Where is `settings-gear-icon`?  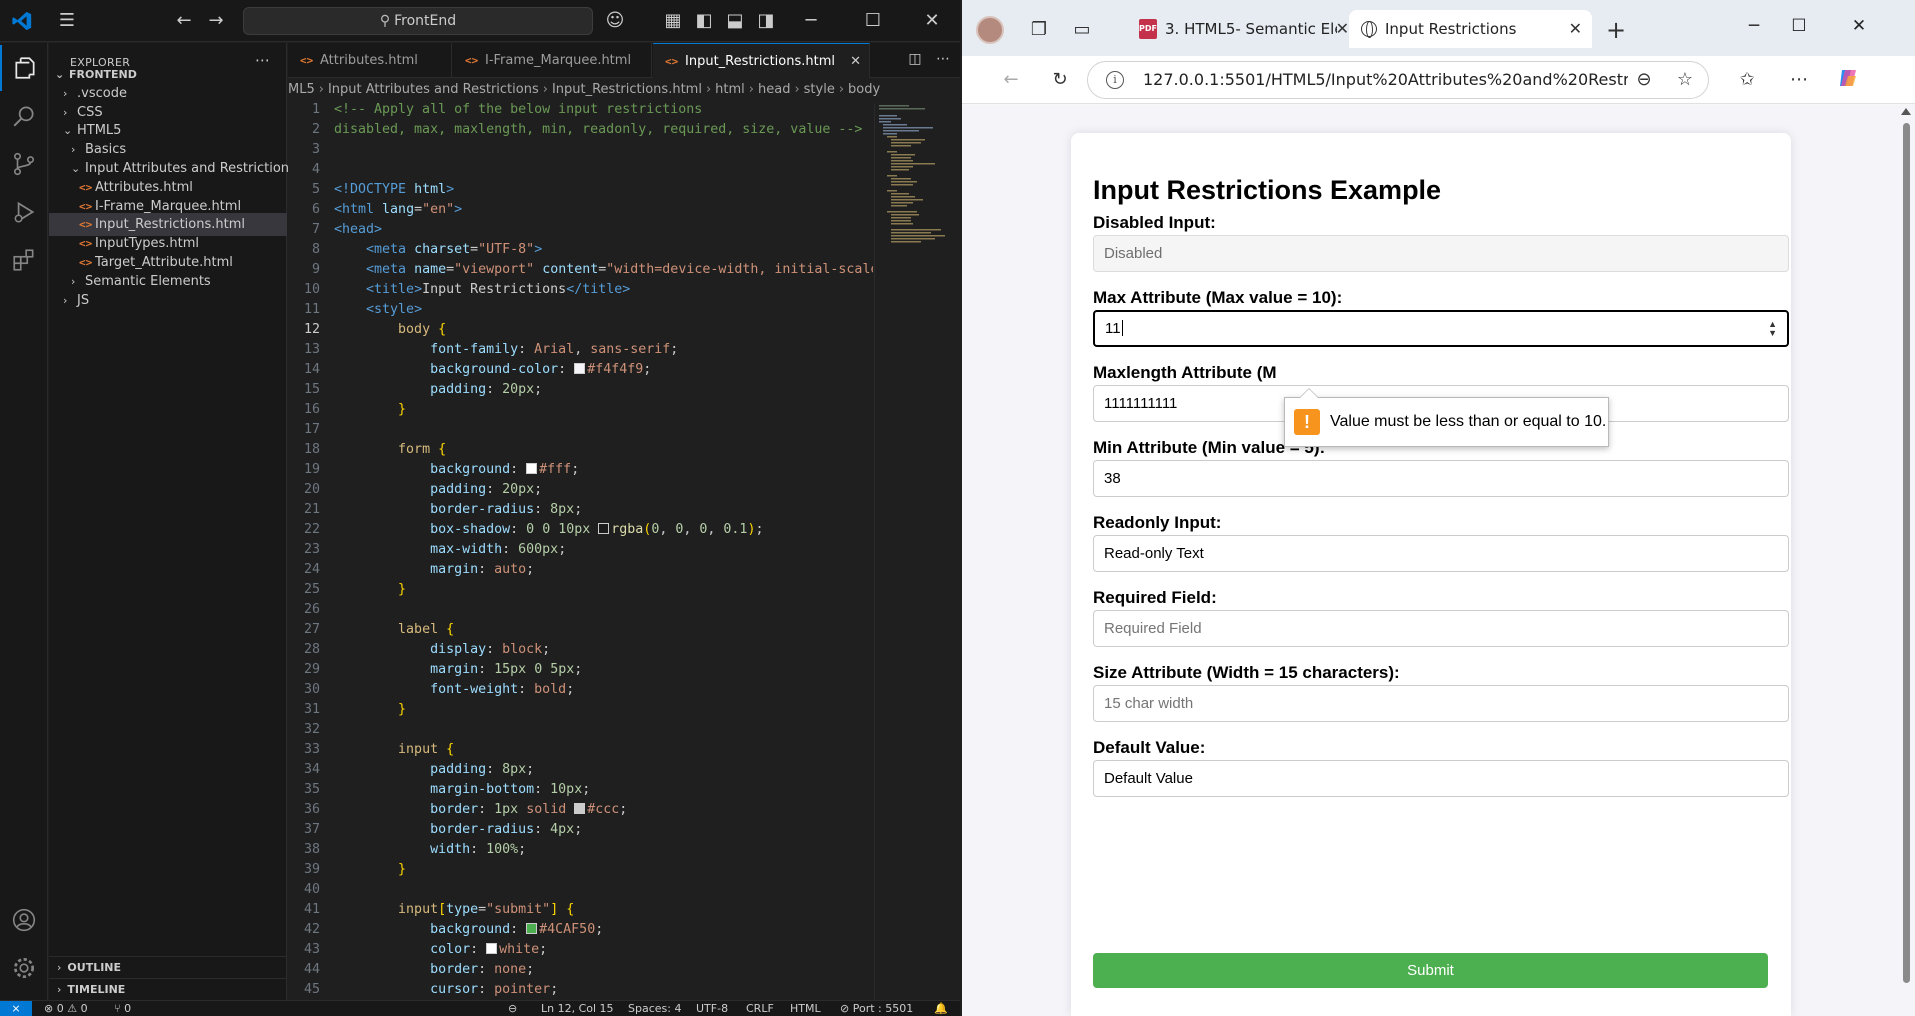 settings-gear-icon is located at coordinates (24, 968).